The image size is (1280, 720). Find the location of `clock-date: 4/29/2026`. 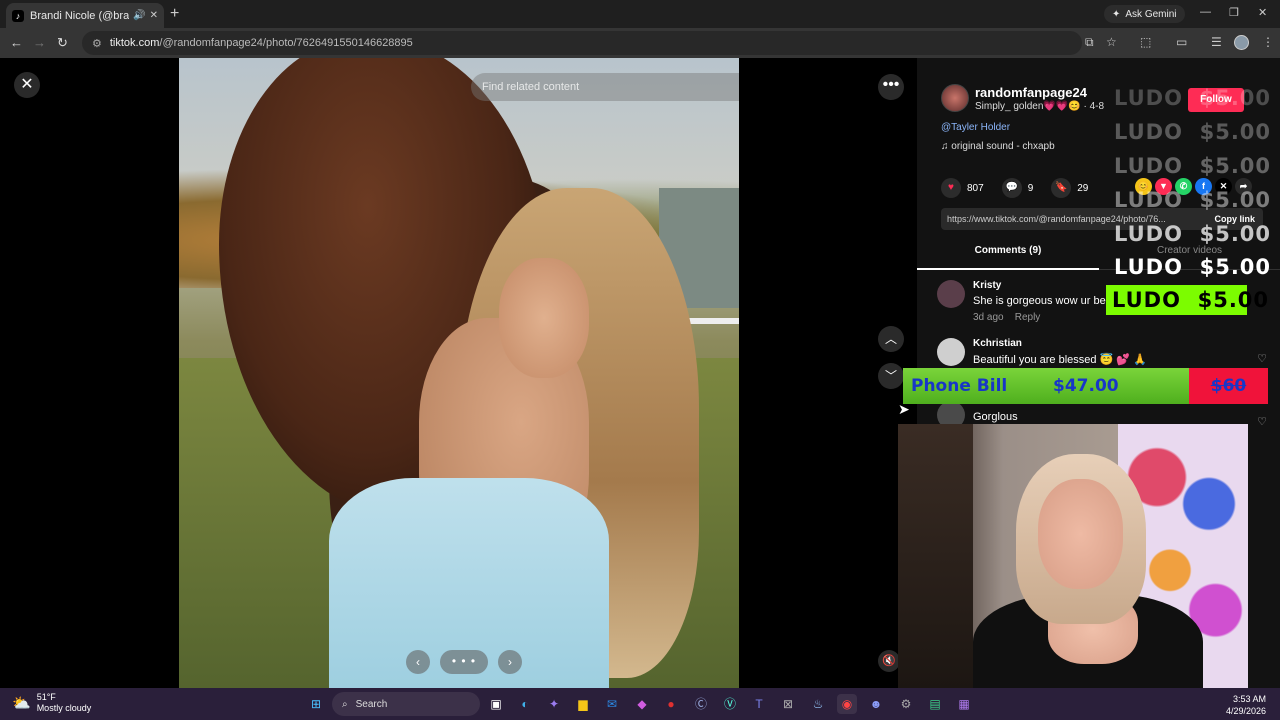

clock-date: 4/29/2026 is located at coordinates (1246, 711).